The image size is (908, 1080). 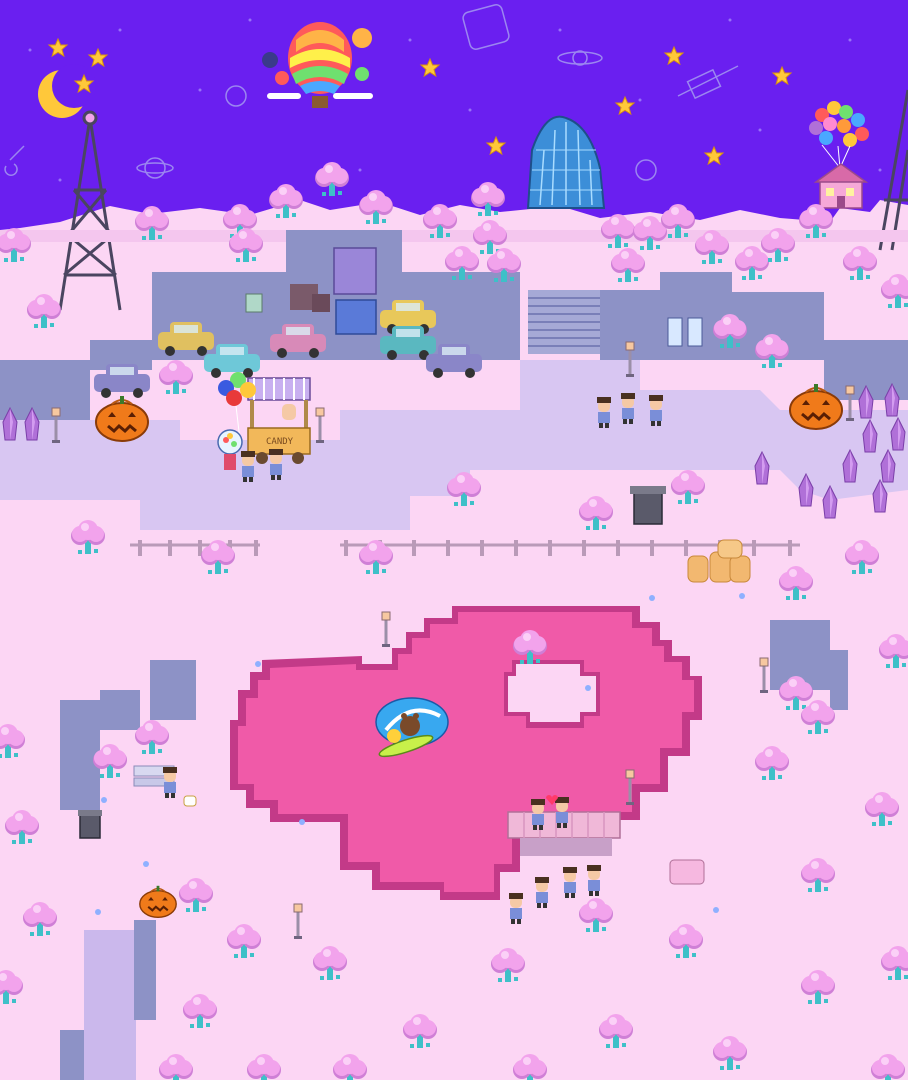 I want to click on stand-sign: CANDY, so click(x=280, y=442).